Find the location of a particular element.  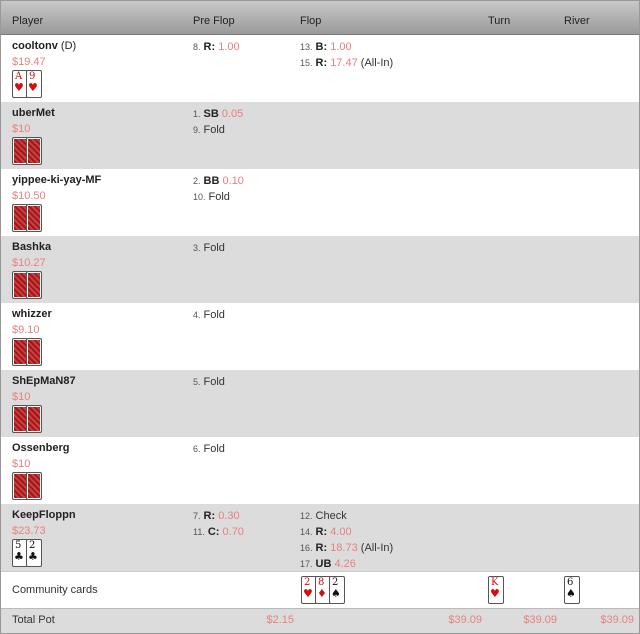

action-entry: 6. Fold is located at coordinates (209, 450).